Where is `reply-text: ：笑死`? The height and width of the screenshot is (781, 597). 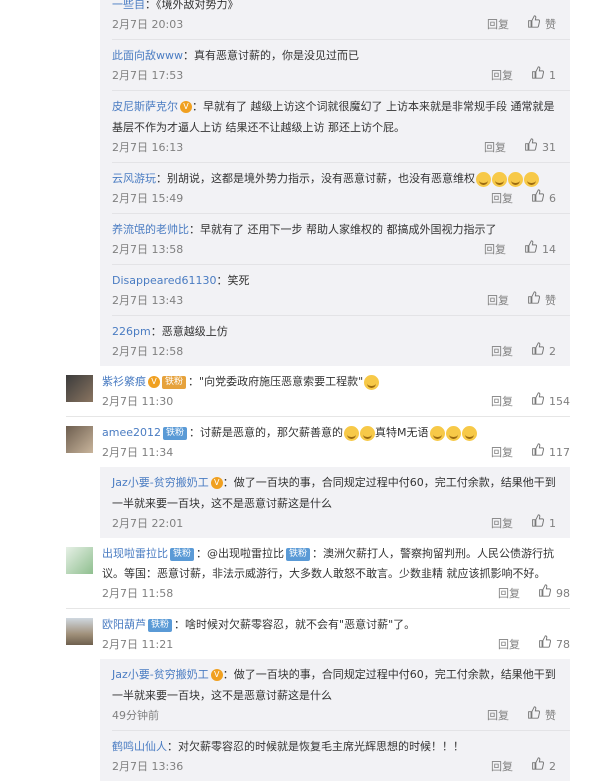 reply-text: ：笑死 is located at coordinates (233, 280).